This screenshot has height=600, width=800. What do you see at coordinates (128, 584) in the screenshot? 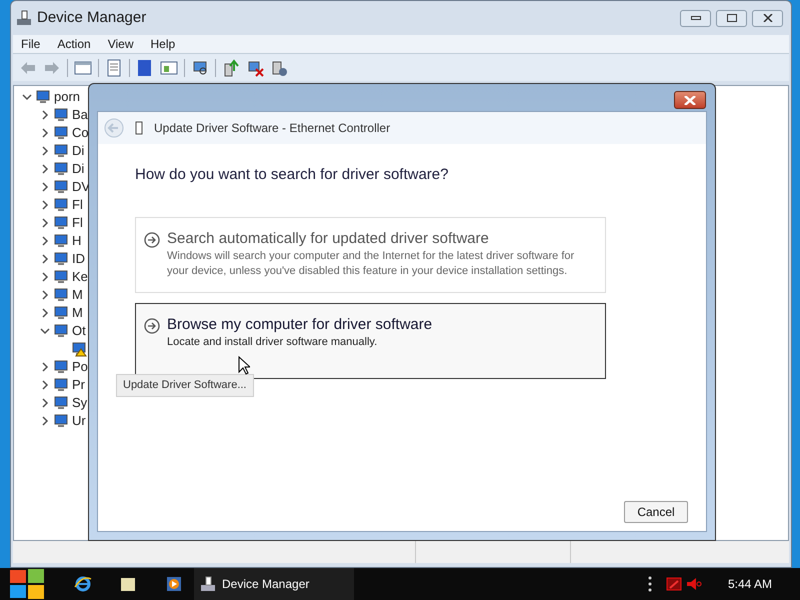
I see `folder-icon` at bounding box center [128, 584].